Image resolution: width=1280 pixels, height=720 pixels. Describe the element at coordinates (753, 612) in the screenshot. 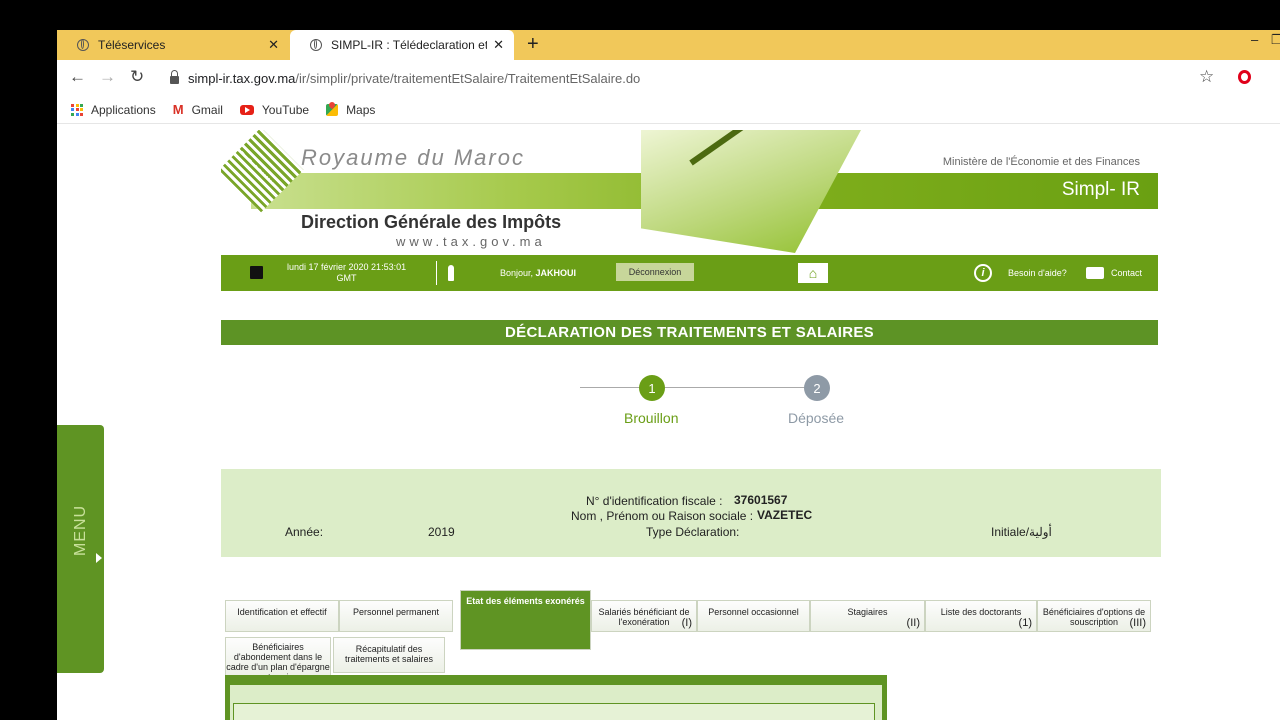

I see `tab-label: Personnel occasionnel` at that location.